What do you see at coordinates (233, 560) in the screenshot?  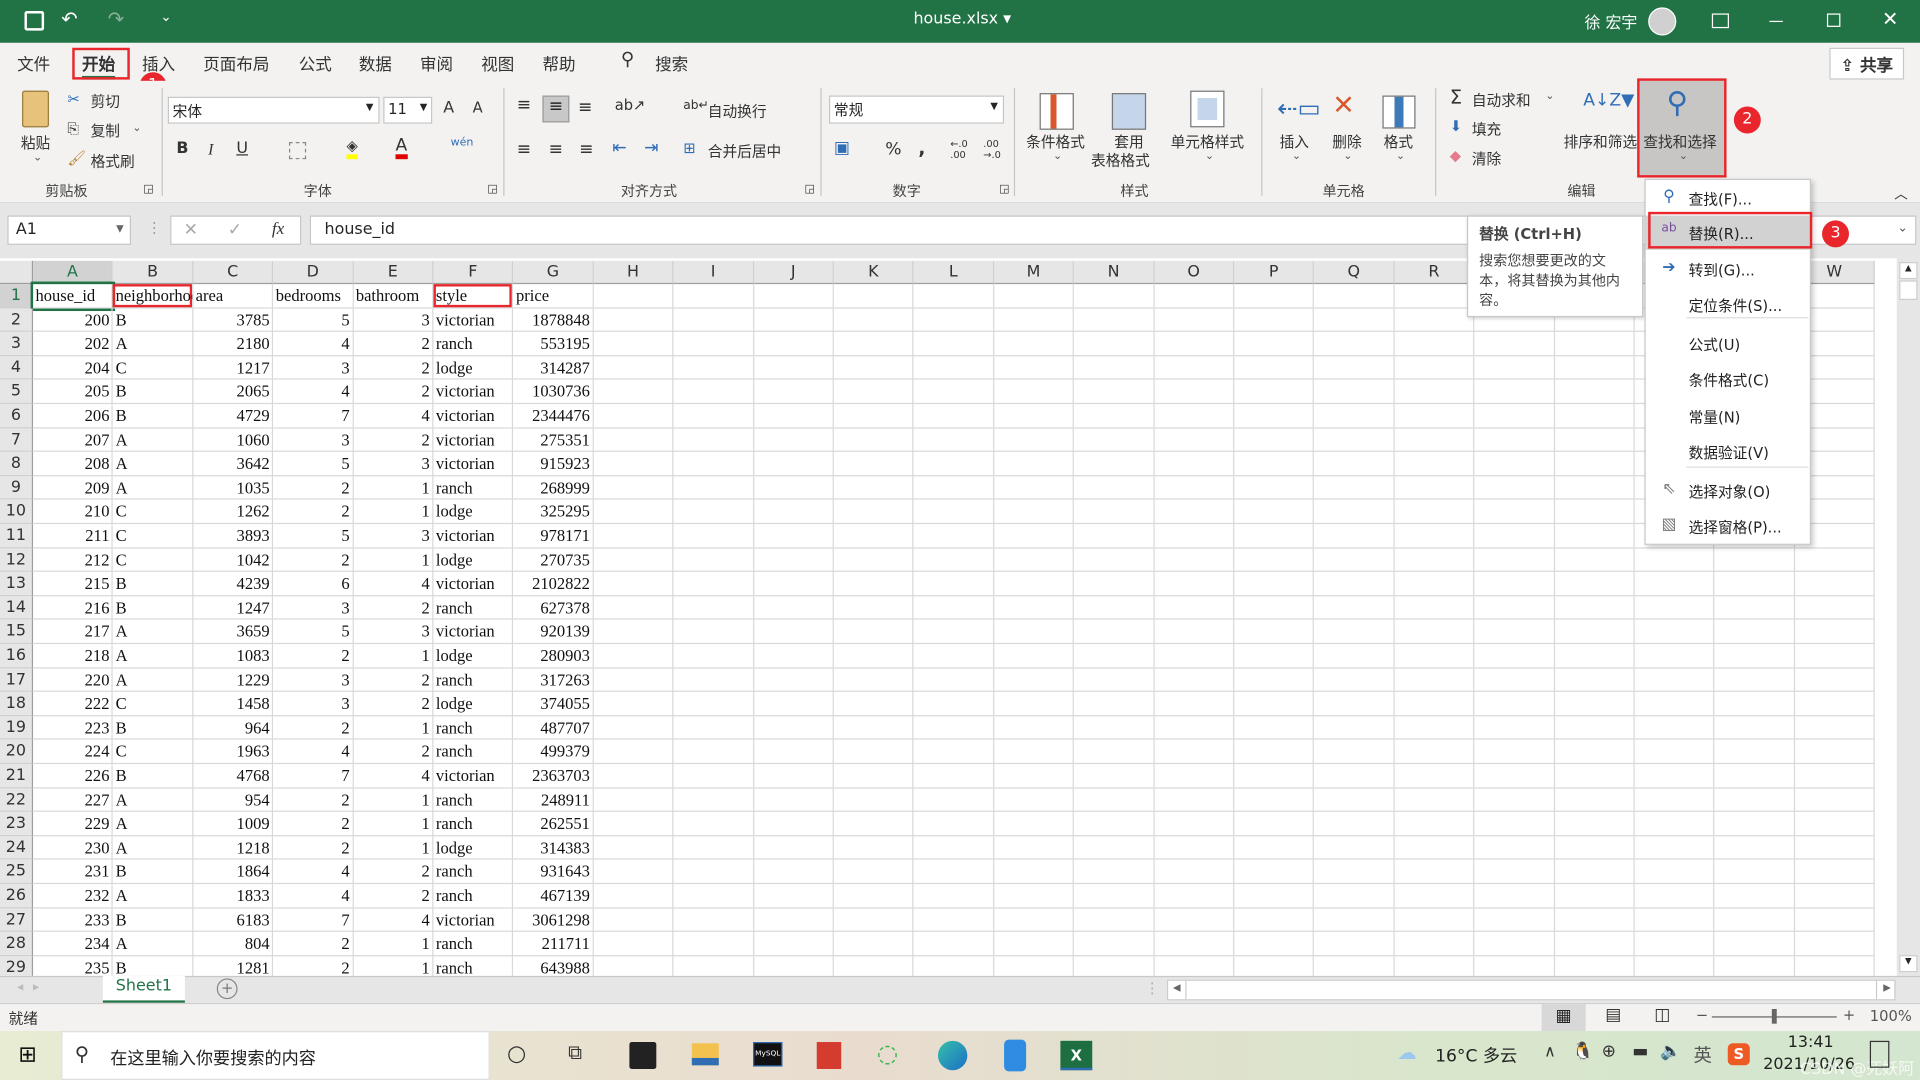 I see `table-cell: 1042` at bounding box center [233, 560].